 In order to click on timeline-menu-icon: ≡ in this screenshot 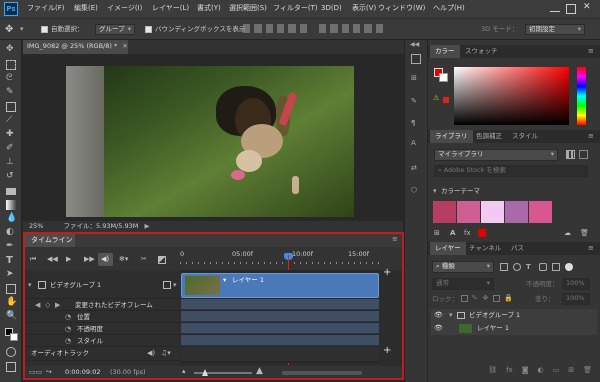, I will do `click(395, 239)`.